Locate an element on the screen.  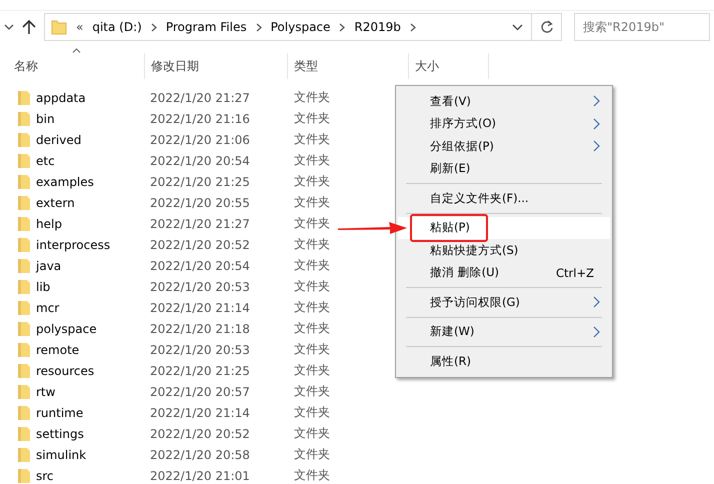
address-bar: « qita (D:) Program Files Polyspace R2019b is located at coordinates (288, 27).